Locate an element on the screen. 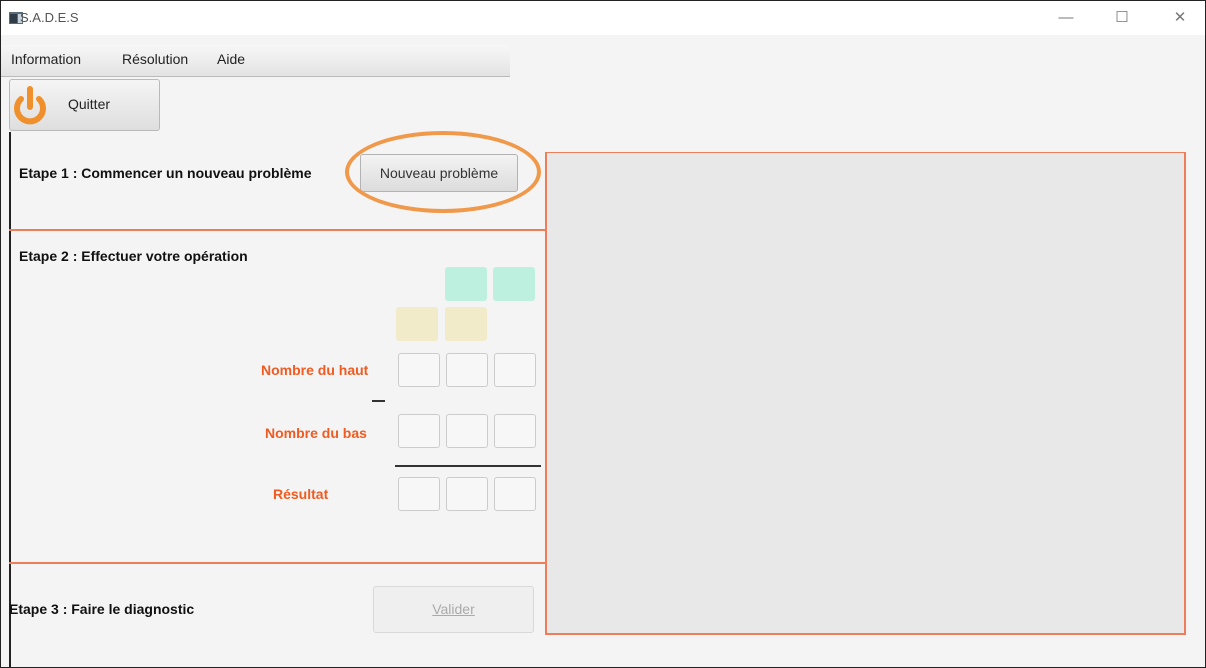  menu-aide: Aide is located at coordinates (231, 59).